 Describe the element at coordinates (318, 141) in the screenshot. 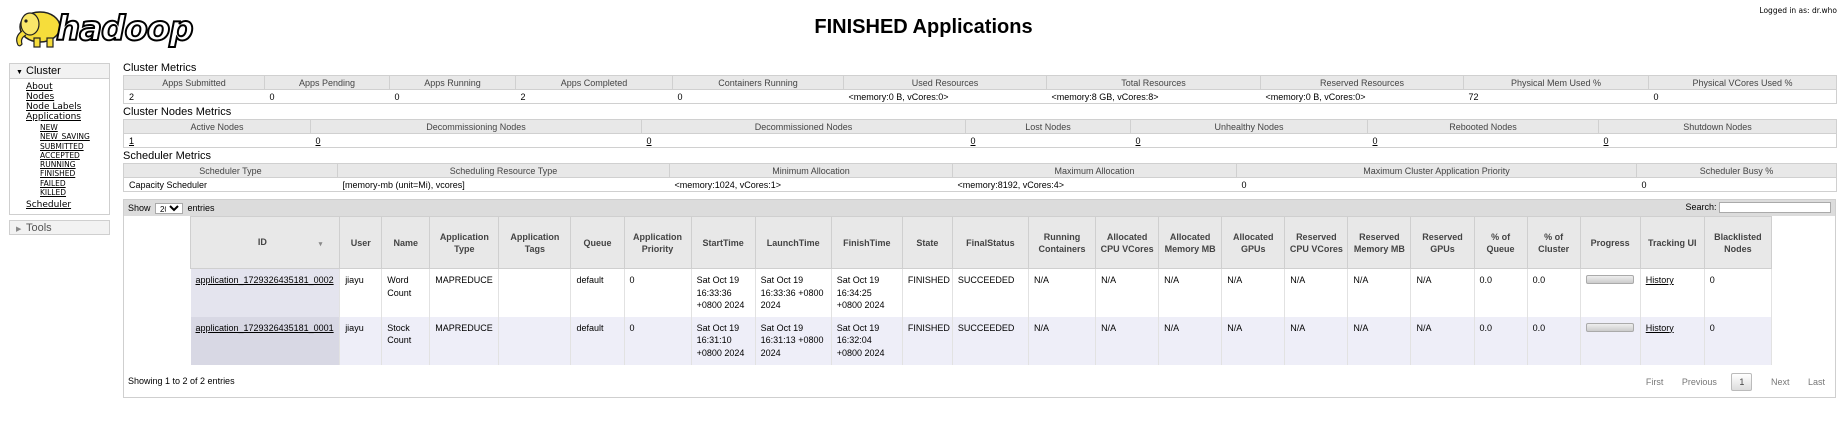

I see `value-link-decommissioning-nodes: 0` at that location.